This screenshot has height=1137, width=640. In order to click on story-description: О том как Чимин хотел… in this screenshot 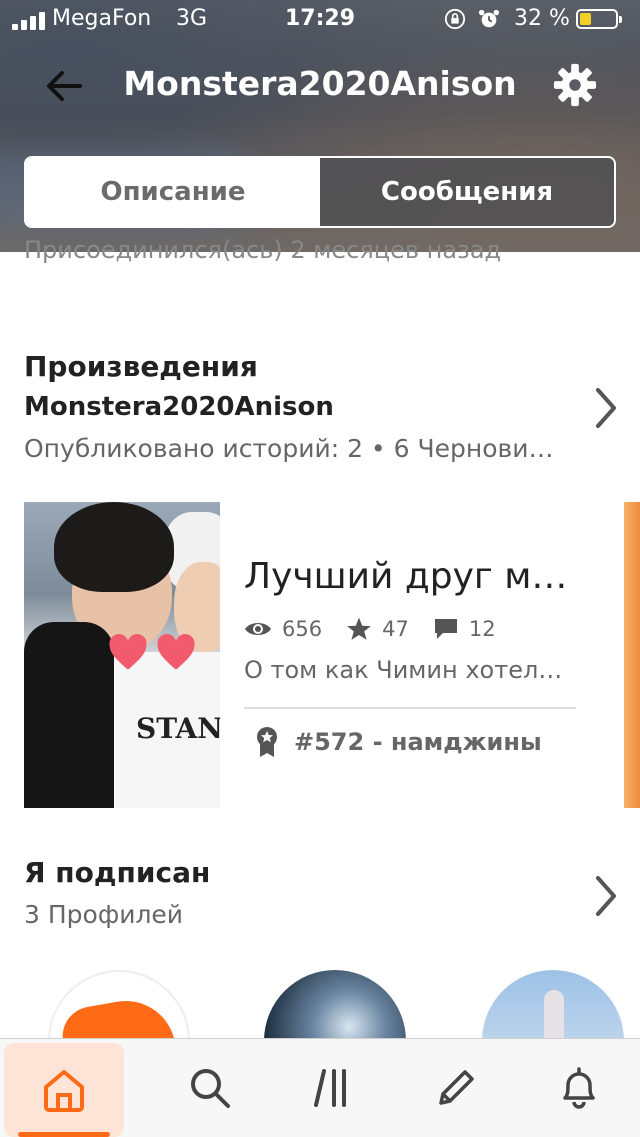, I will do `click(403, 670)`.